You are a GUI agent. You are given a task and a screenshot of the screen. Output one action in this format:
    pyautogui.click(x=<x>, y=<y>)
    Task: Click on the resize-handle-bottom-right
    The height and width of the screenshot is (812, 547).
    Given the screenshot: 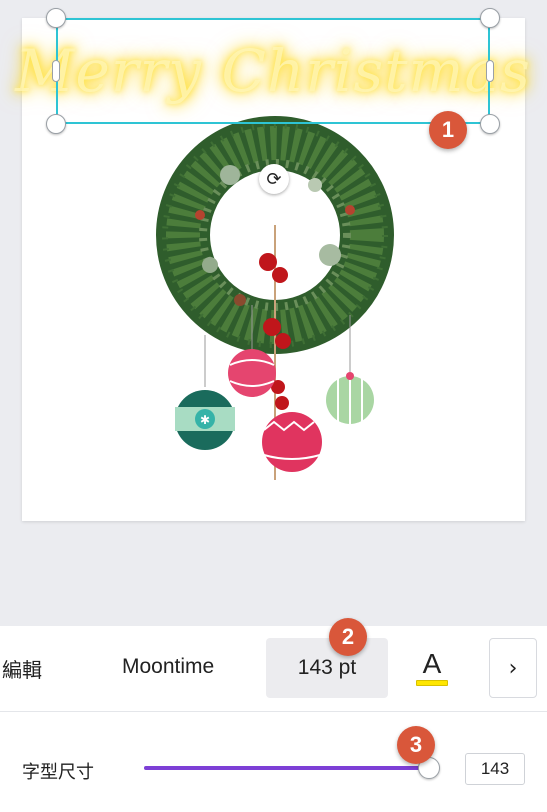 What is the action you would take?
    pyautogui.click(x=490, y=124)
    